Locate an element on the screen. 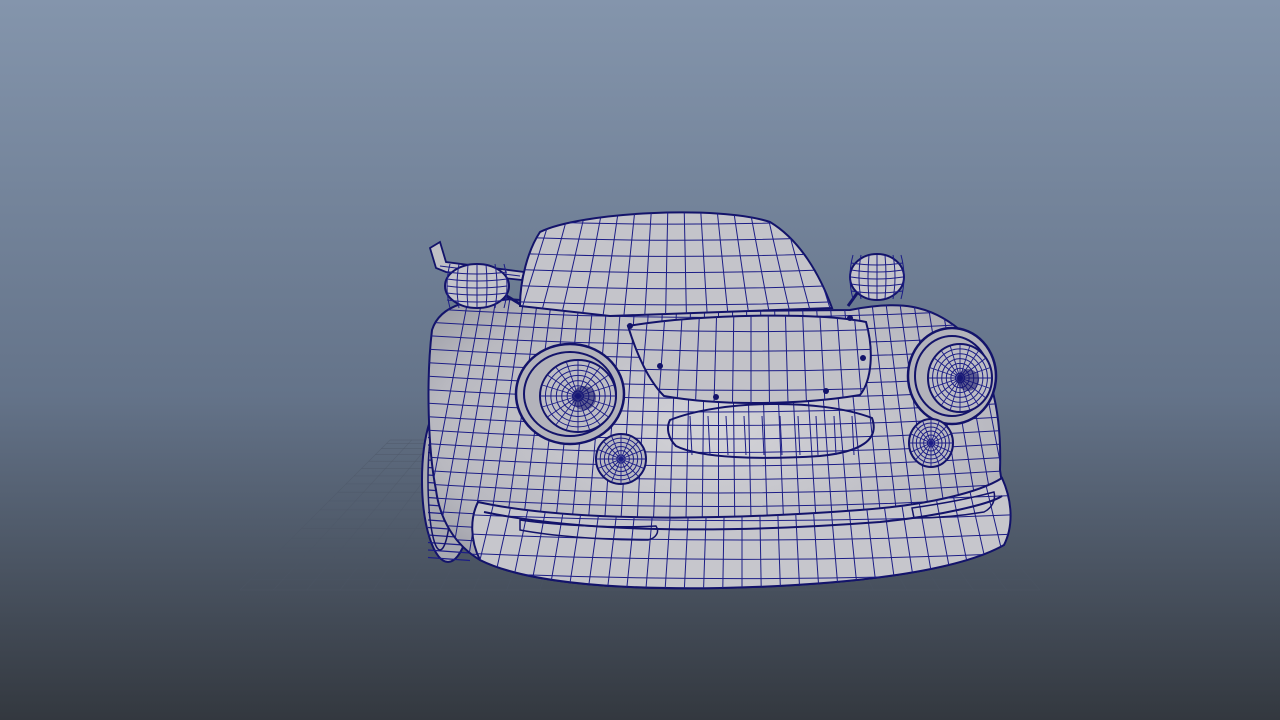 The width and height of the screenshot is (1280, 720). left-headlight is located at coordinates (570, 394).